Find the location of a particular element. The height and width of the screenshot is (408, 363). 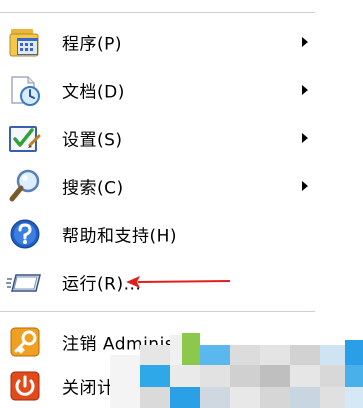

menu-item-programs: 程序(P) is located at coordinates (160, 42).